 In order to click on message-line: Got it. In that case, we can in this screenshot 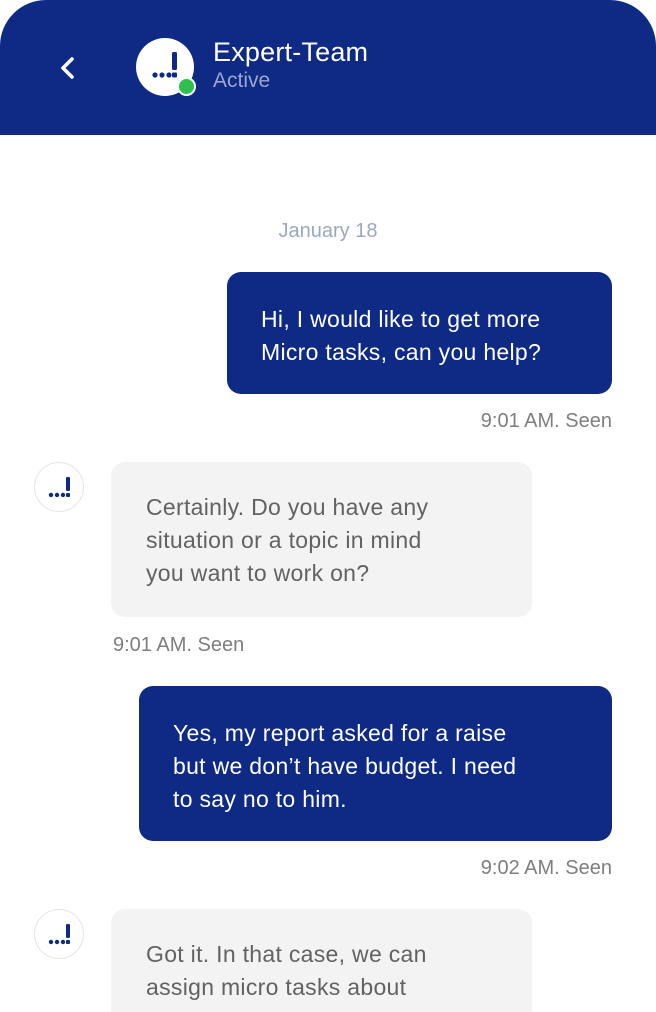, I will do `click(286, 954)`.